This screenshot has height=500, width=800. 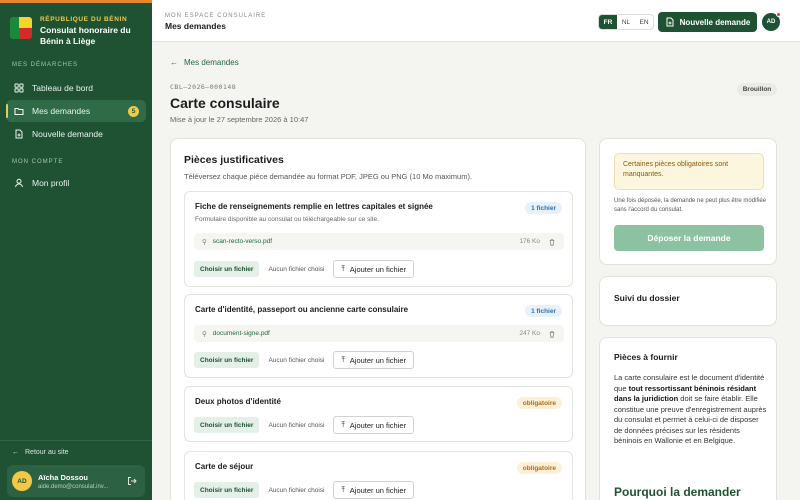 What do you see at coordinates (688, 301) in the screenshot?
I see `tracking-card: Suivi du dossier` at bounding box center [688, 301].